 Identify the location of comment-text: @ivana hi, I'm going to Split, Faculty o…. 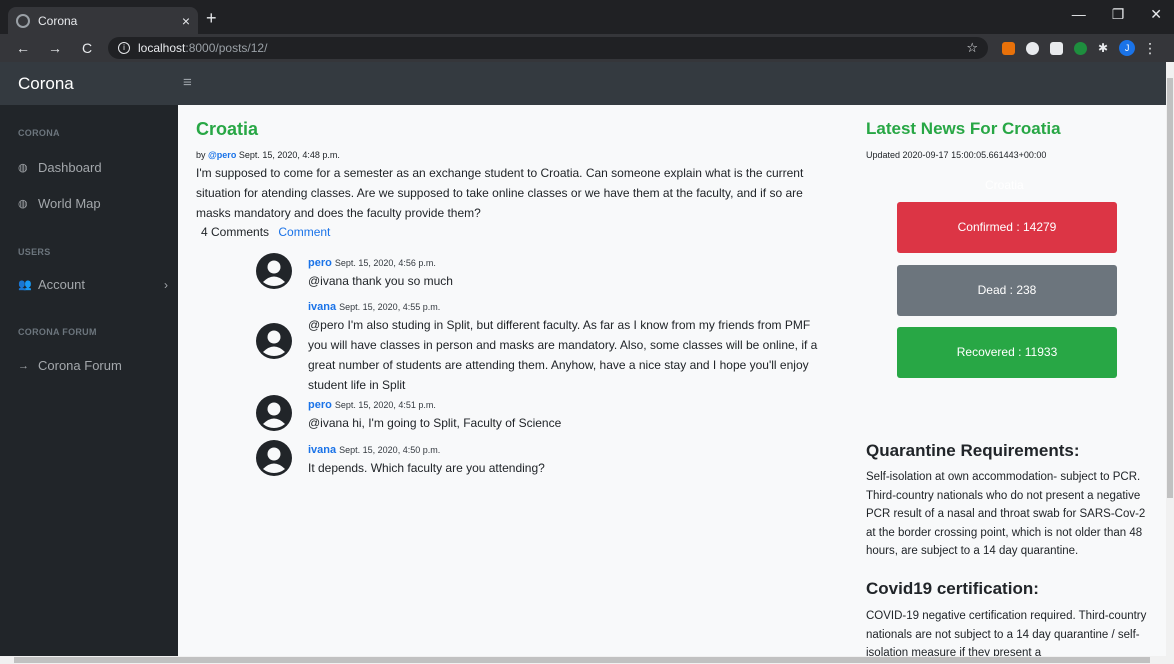
(435, 423).